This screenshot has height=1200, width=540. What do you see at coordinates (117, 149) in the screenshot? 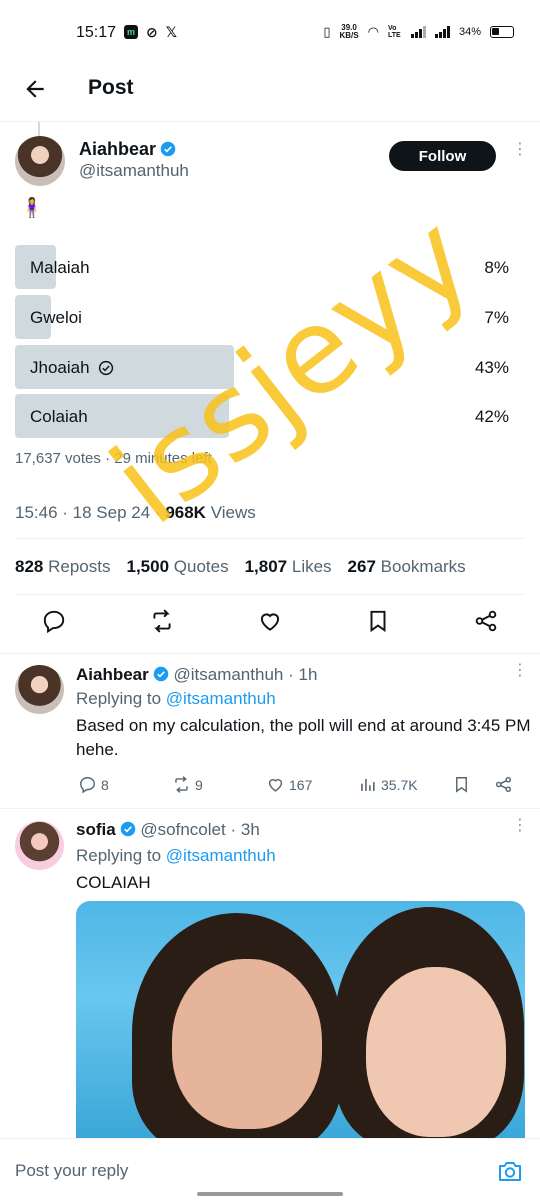
I see `author-name: Aiahbear` at bounding box center [117, 149].